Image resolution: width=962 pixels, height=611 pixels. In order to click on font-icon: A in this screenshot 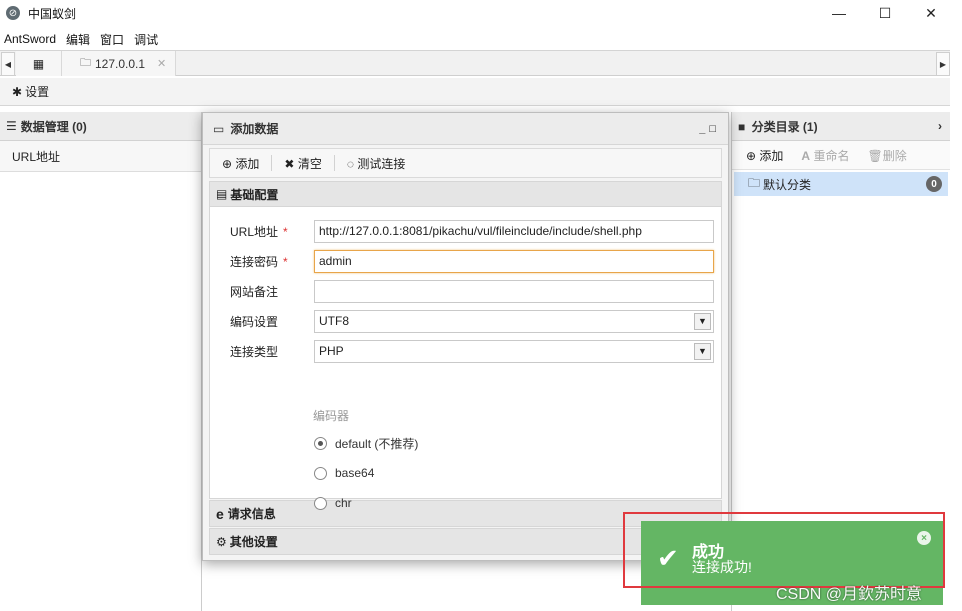, I will do `click(806, 155)`.